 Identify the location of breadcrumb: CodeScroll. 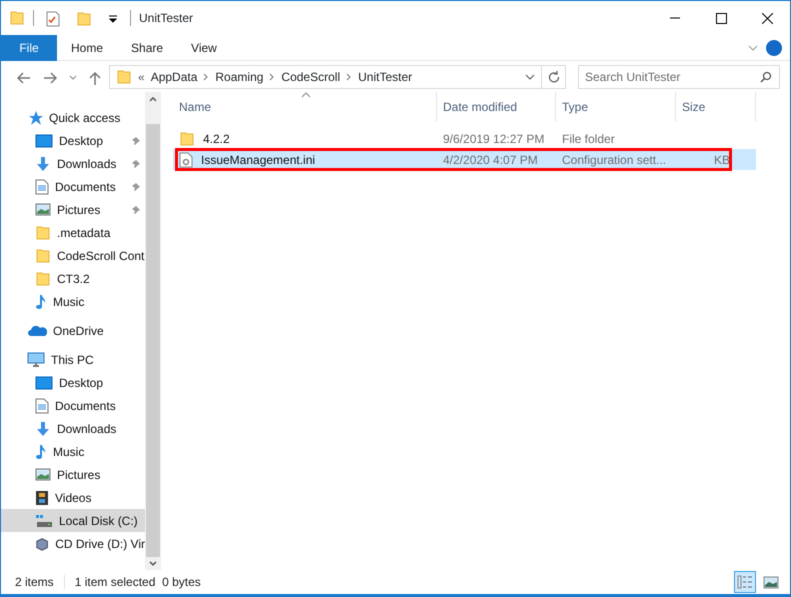
(310, 77).